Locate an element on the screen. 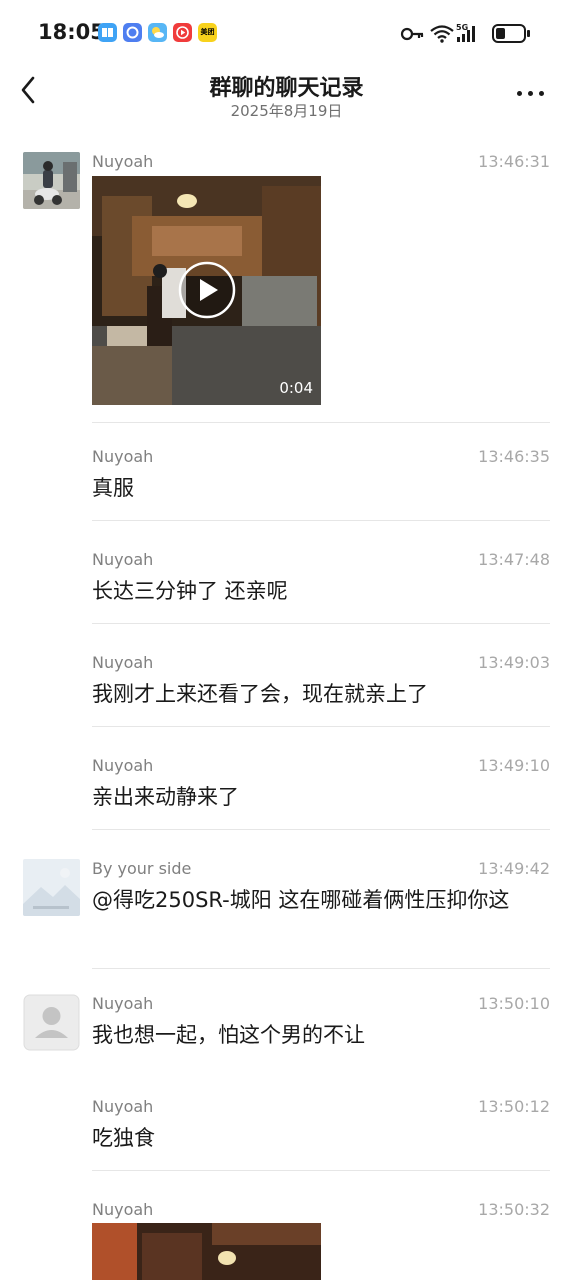  weather-icon is located at coordinates (157, 32).